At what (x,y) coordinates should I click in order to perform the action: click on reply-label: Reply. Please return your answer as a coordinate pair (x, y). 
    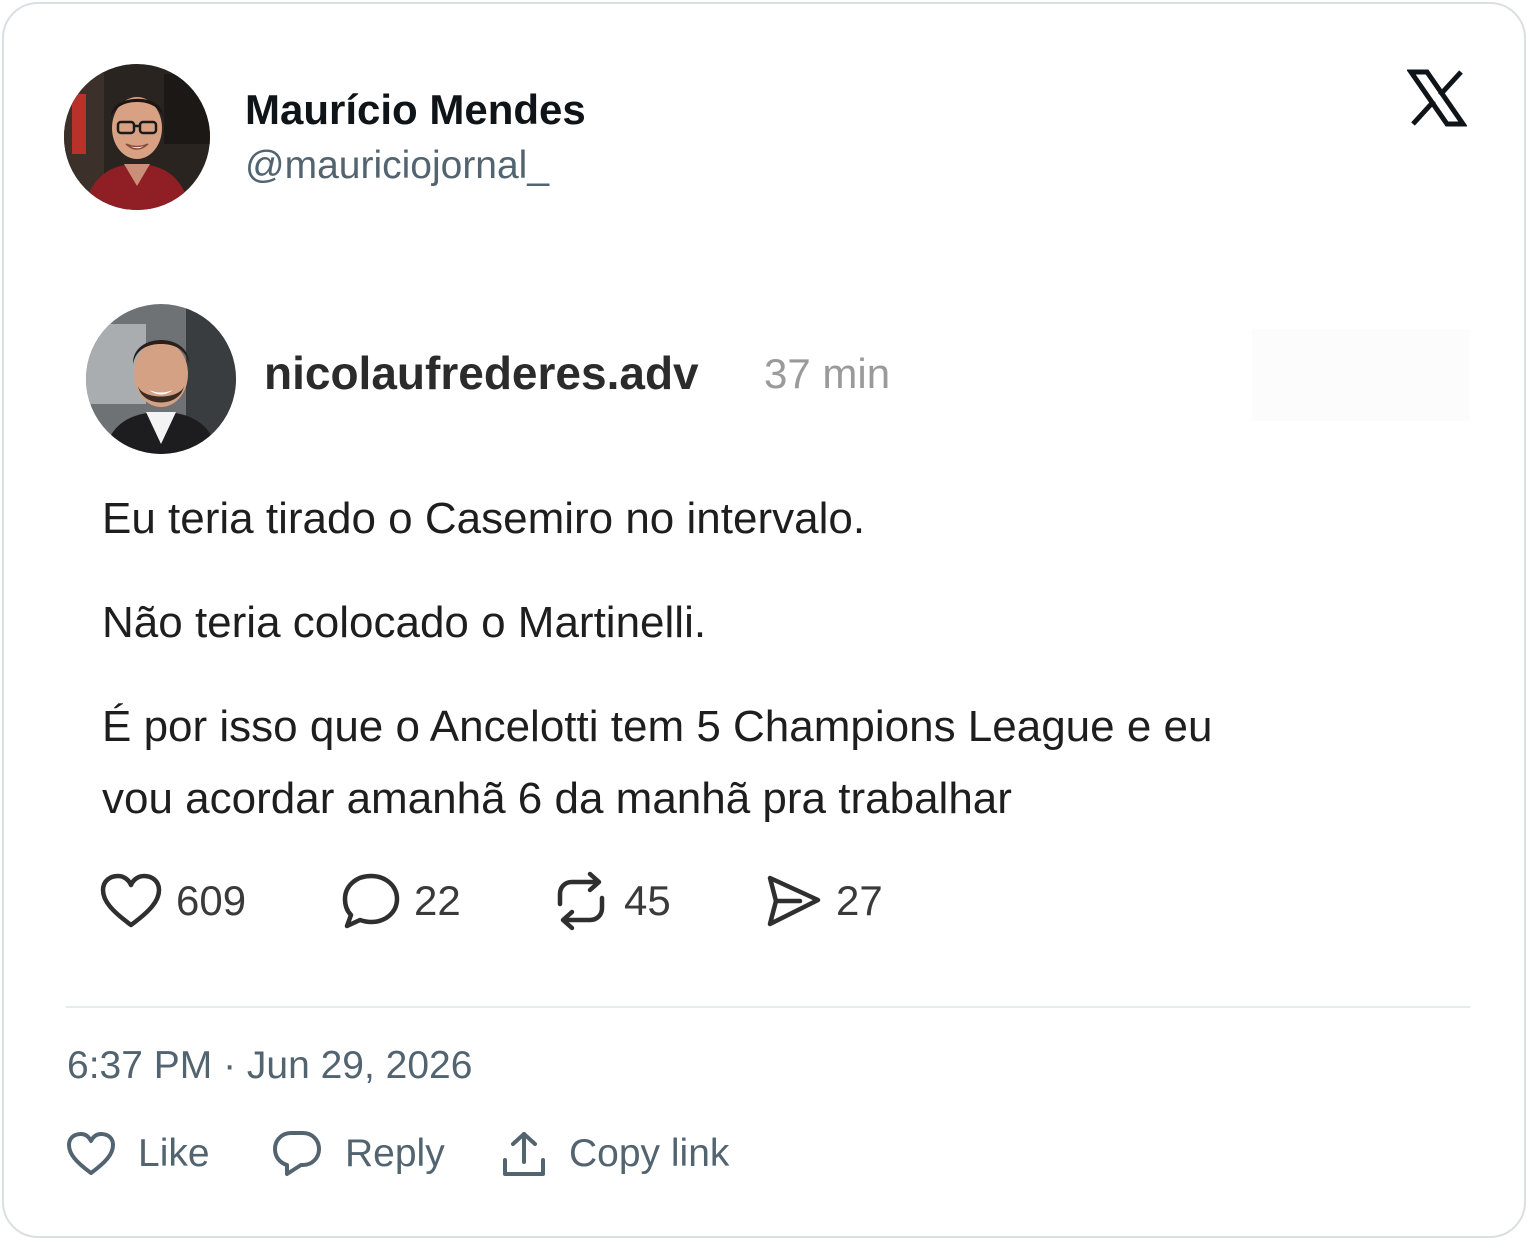
    Looking at the image, I should click on (395, 1153).